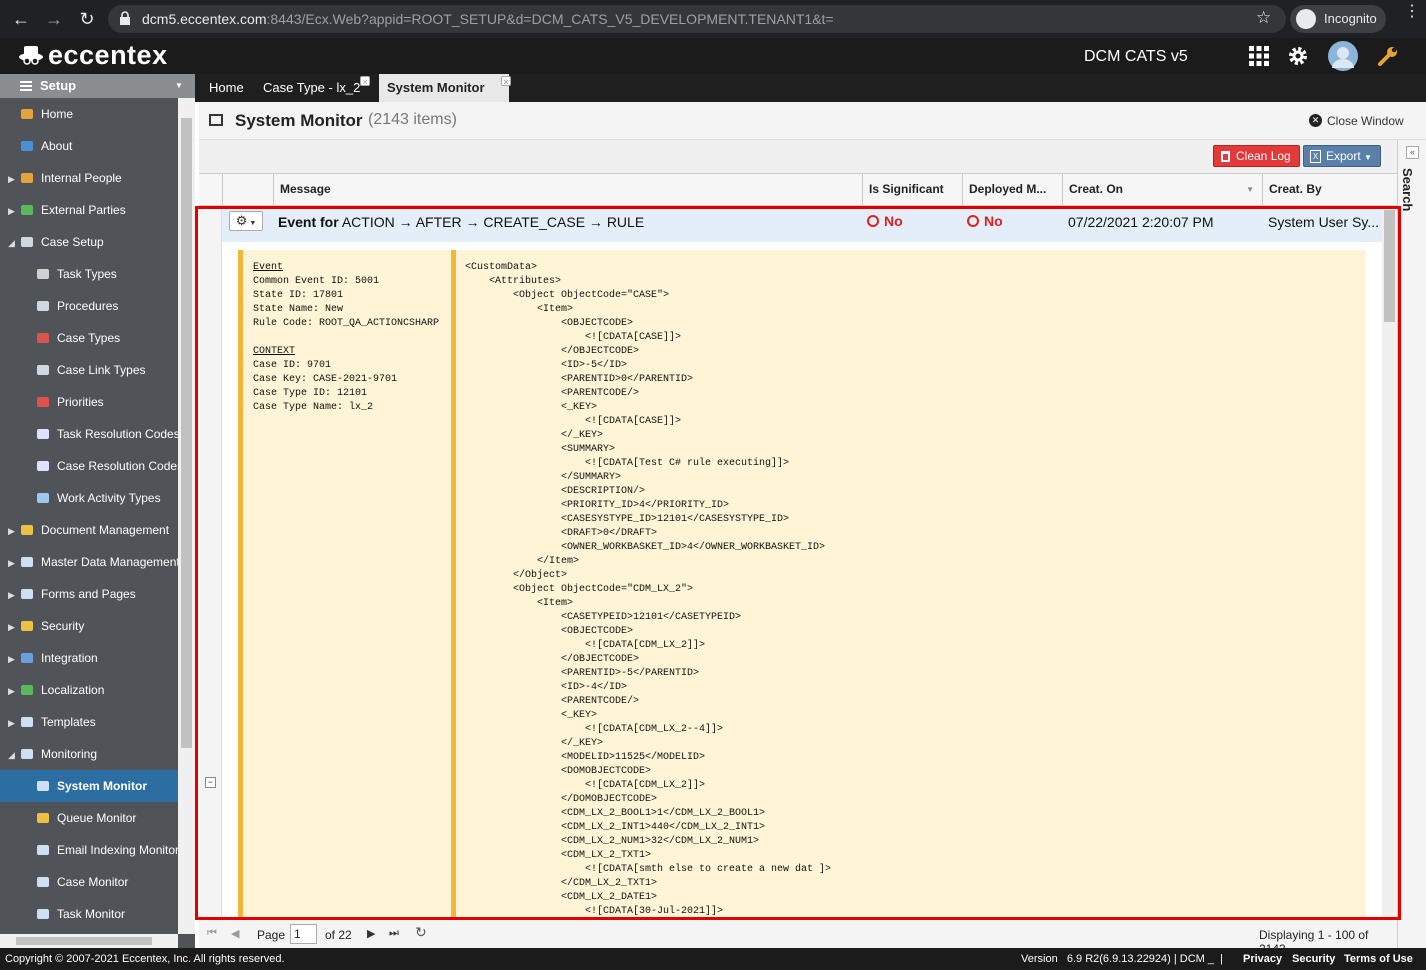 The image size is (1426, 970). Describe the element at coordinates (89, 754) in the screenshot. I see `sidebar-item-monitoring: ◢ Monitoring` at that location.